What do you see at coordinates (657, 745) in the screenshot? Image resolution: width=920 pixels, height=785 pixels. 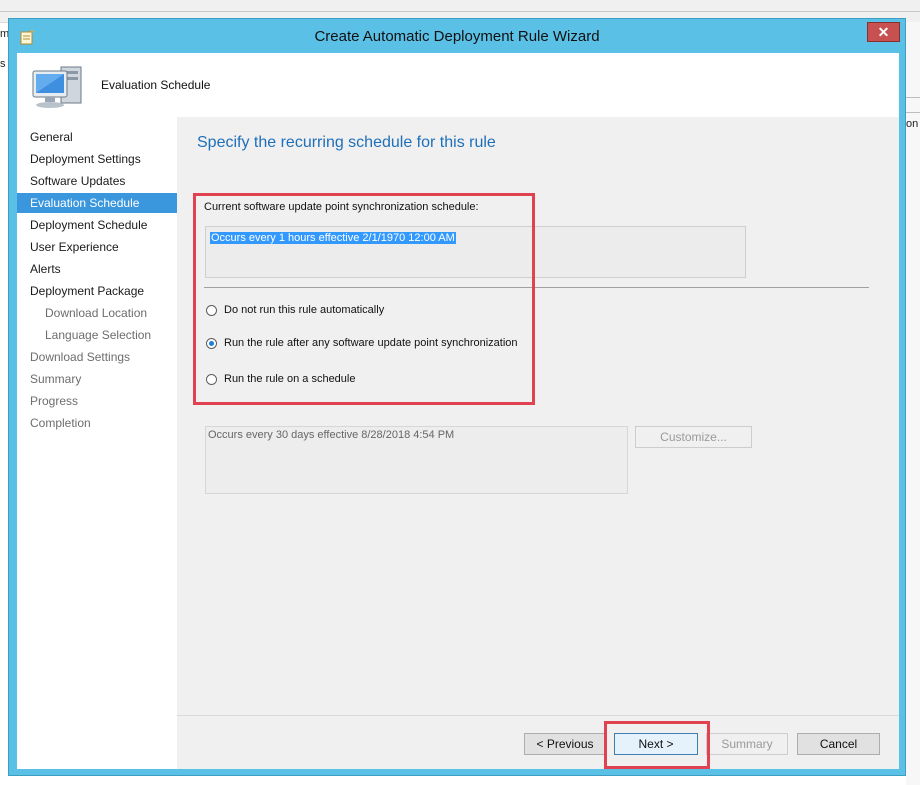 I see `next-highlight-box` at bounding box center [657, 745].